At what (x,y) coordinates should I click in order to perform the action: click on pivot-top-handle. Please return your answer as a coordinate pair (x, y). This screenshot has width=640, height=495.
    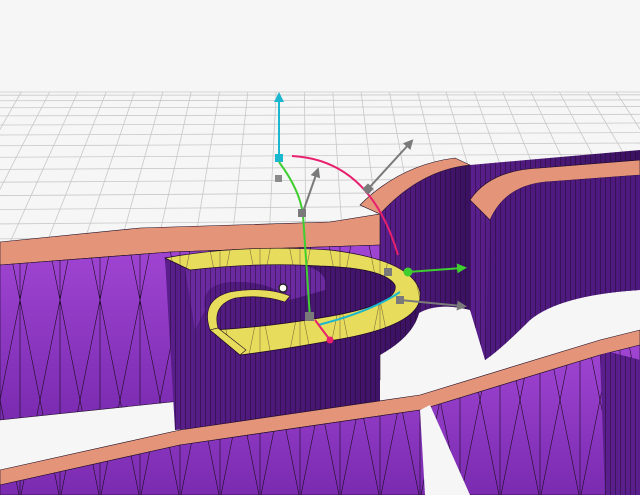
    Looking at the image, I should click on (302, 213).